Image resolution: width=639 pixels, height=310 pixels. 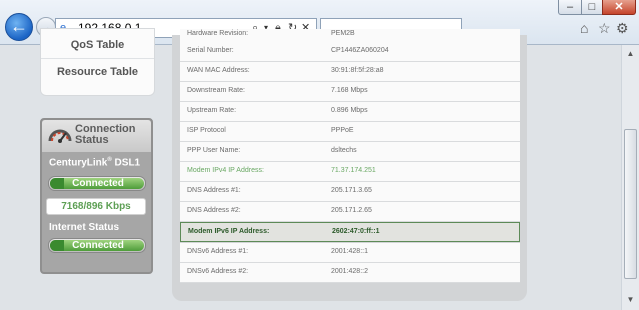 I want to click on favorites-star-icon: ☆, so click(x=604, y=28).